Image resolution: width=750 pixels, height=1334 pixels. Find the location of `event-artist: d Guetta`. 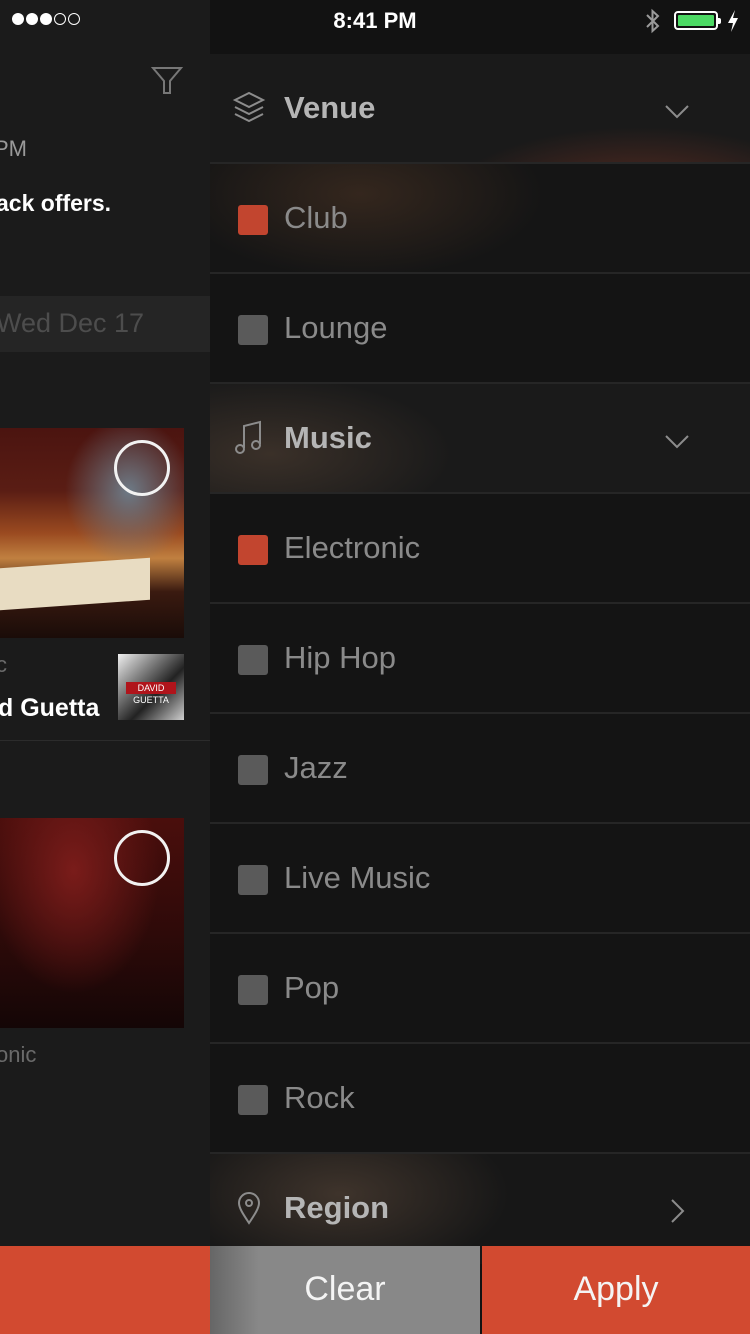

event-artist: d Guetta is located at coordinates (49, 708).